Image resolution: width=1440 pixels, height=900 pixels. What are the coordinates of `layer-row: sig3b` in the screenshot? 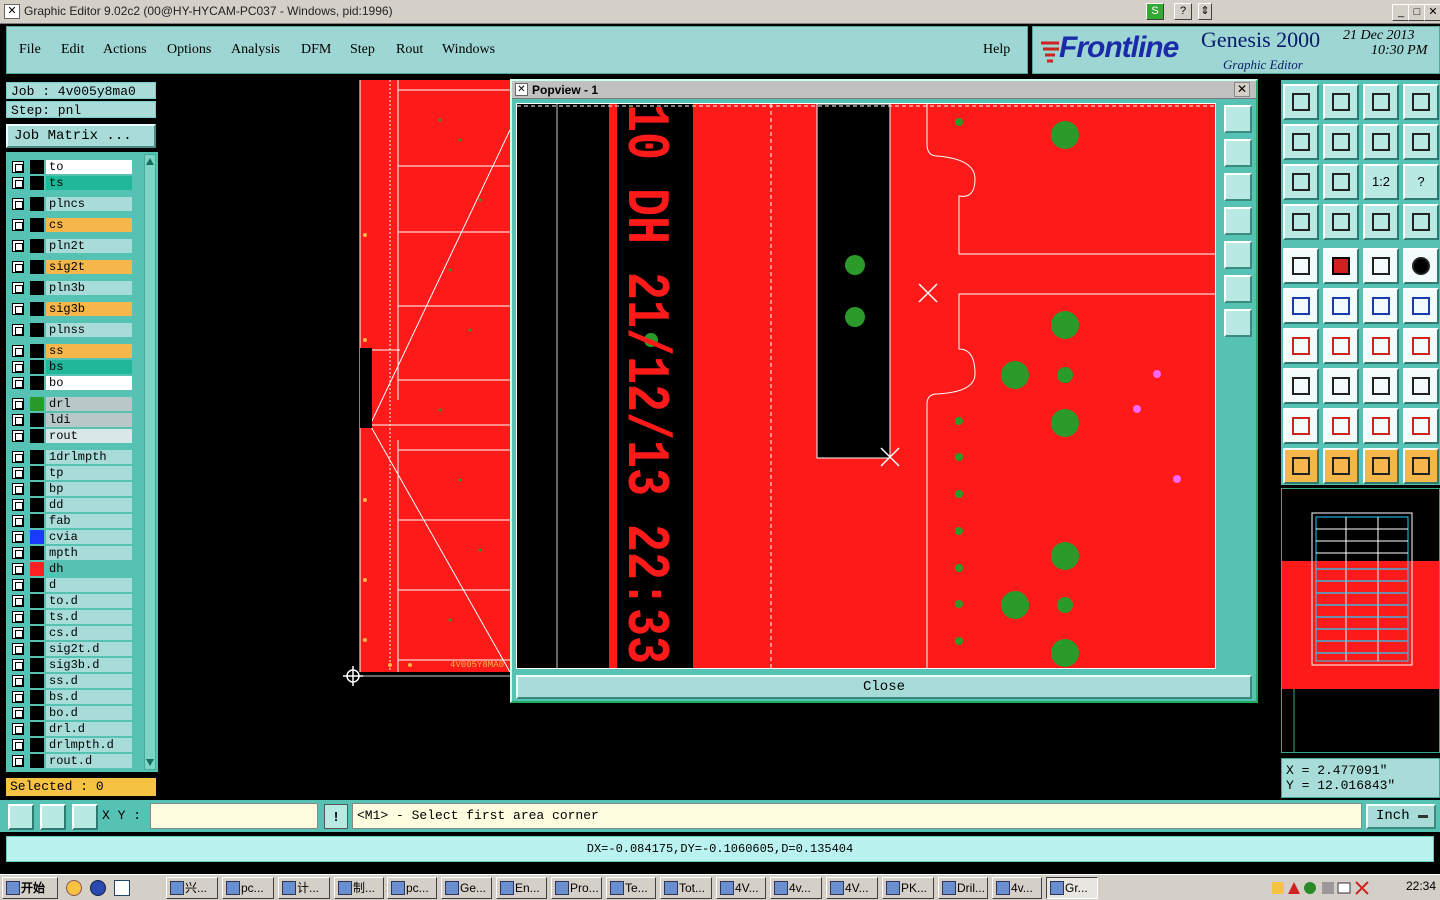 It's located at (71, 309).